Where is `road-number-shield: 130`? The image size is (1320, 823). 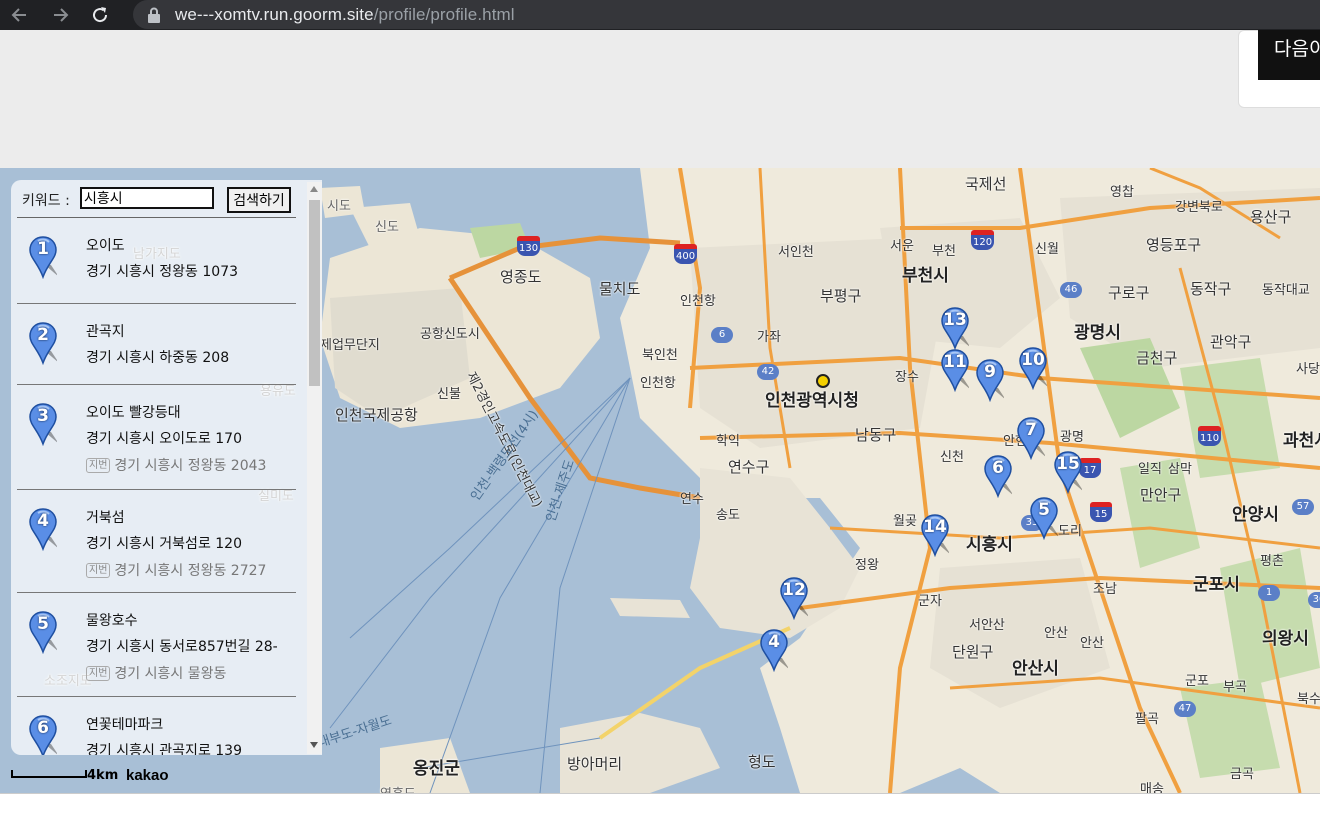 road-number-shield: 130 is located at coordinates (529, 246).